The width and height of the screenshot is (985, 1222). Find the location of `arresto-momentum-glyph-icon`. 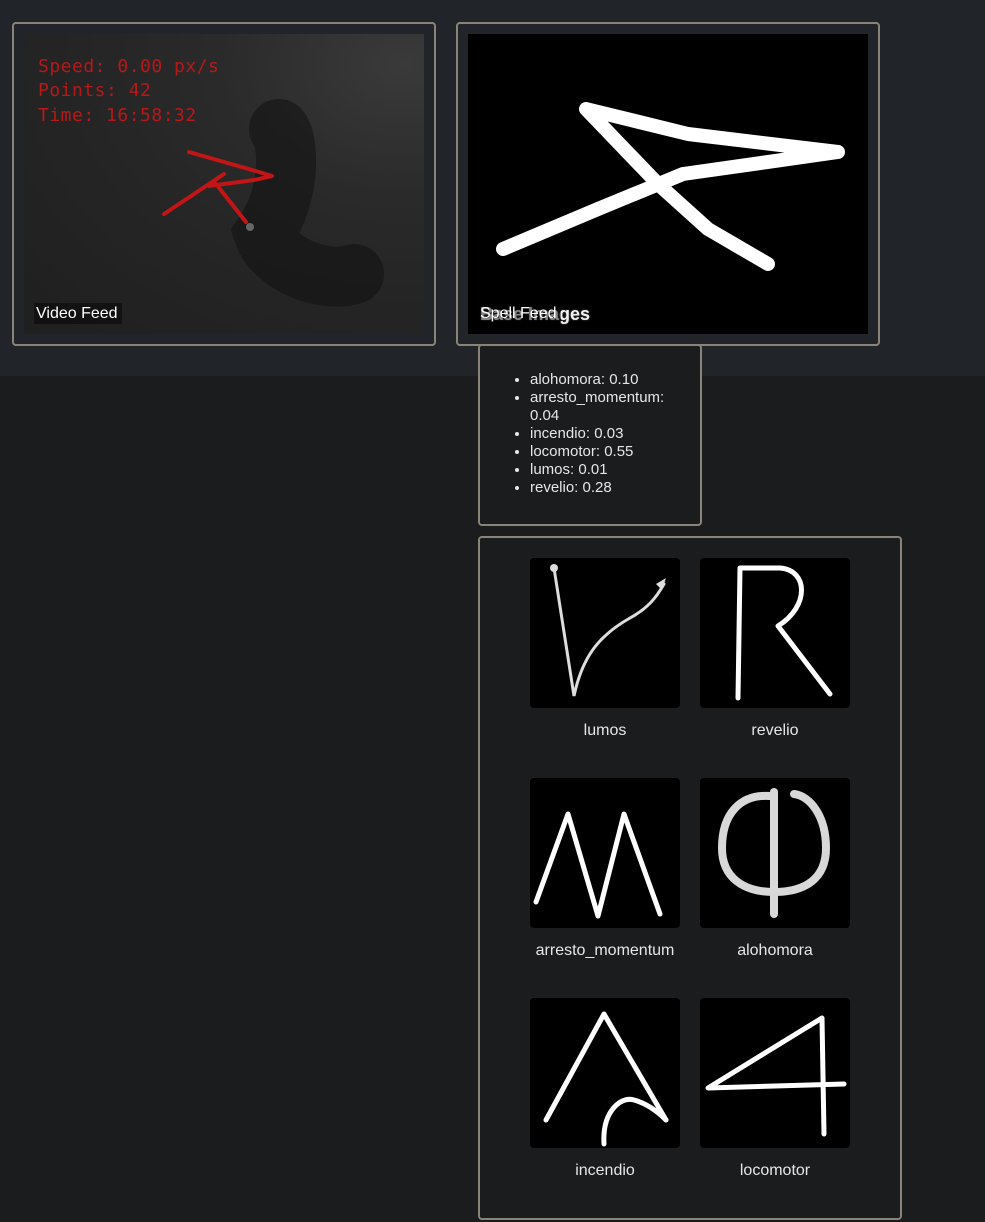

arresto-momentum-glyph-icon is located at coordinates (605, 853).